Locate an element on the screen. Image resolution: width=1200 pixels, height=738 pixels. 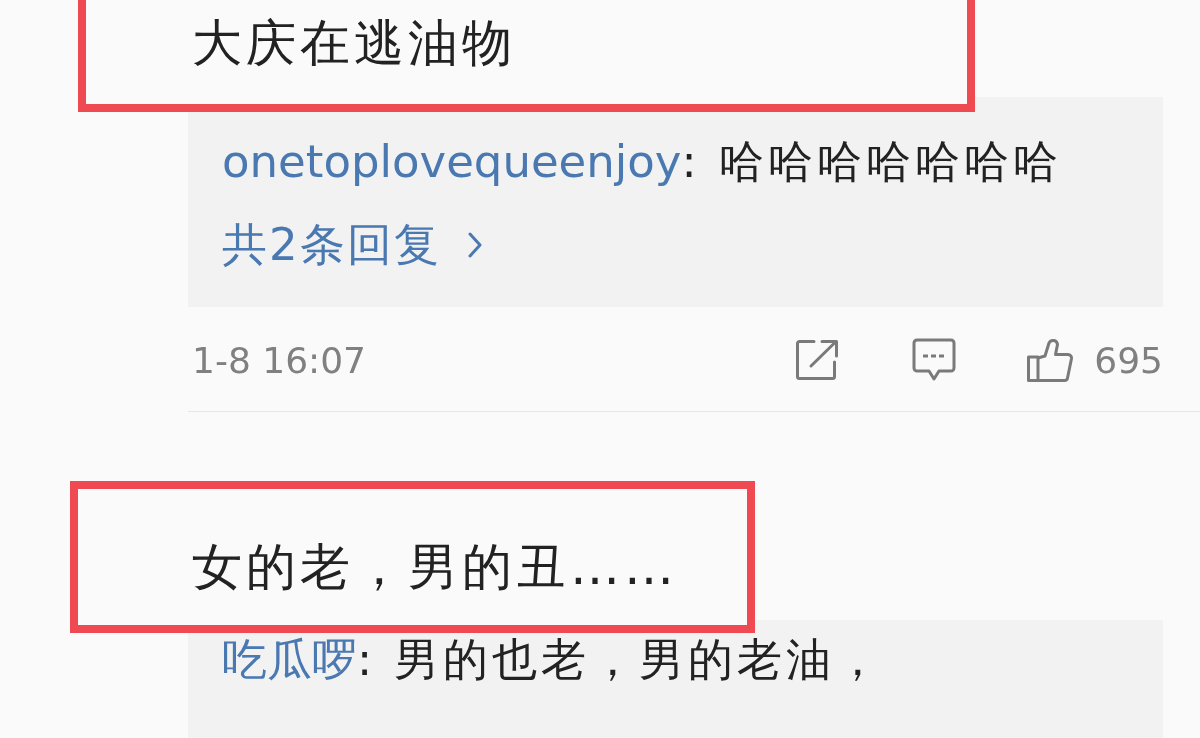
more-replies-link: 共2条回复 is located at coordinates (352, 245).